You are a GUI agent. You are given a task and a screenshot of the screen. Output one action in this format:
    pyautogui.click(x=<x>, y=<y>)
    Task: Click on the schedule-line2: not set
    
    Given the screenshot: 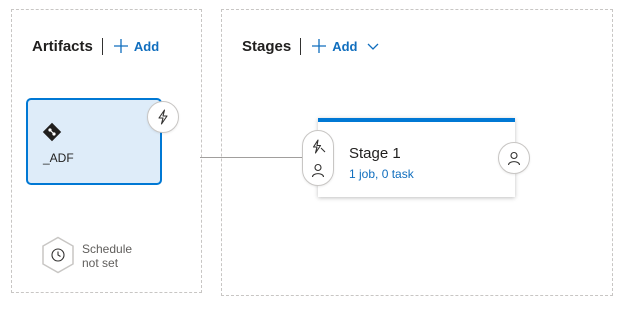 What is the action you would take?
    pyautogui.click(x=100, y=263)
    